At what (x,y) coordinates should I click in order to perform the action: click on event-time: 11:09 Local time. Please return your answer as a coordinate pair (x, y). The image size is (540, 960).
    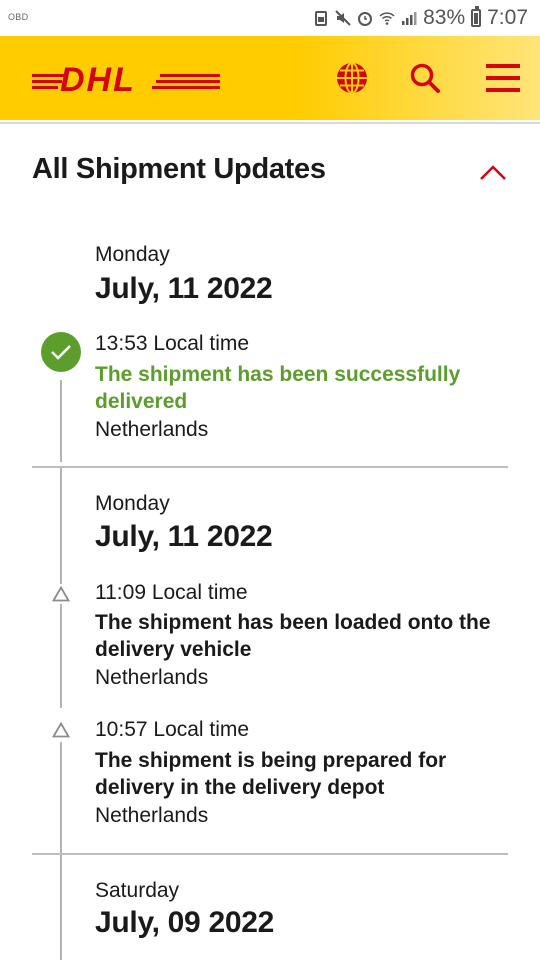
    Looking at the image, I should click on (171, 592).